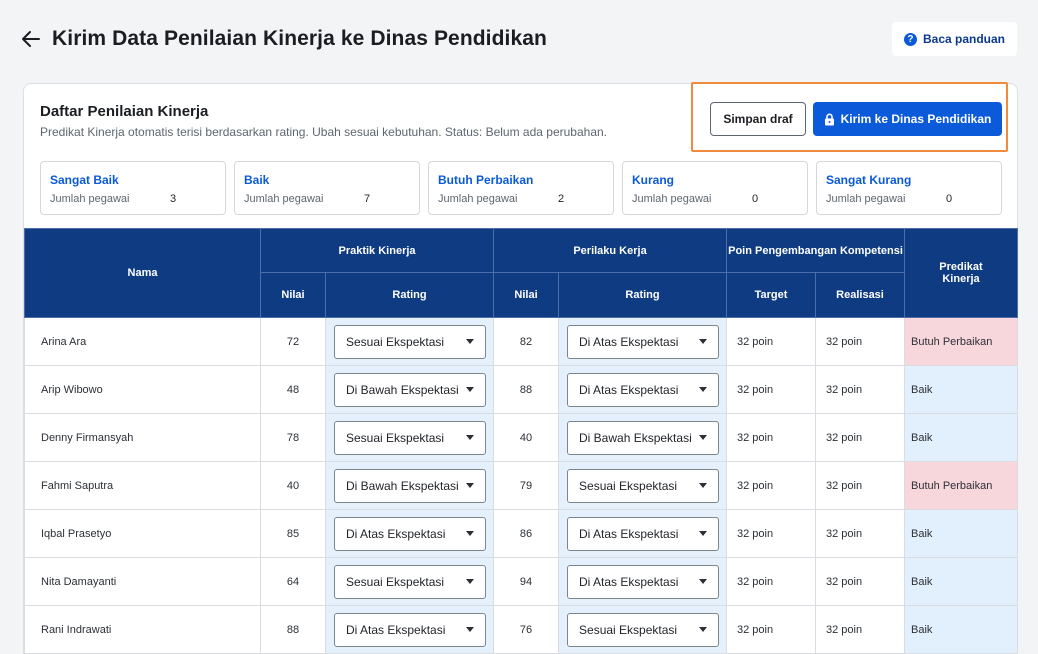 The image size is (1038, 654). I want to click on back-button, so click(31, 39).